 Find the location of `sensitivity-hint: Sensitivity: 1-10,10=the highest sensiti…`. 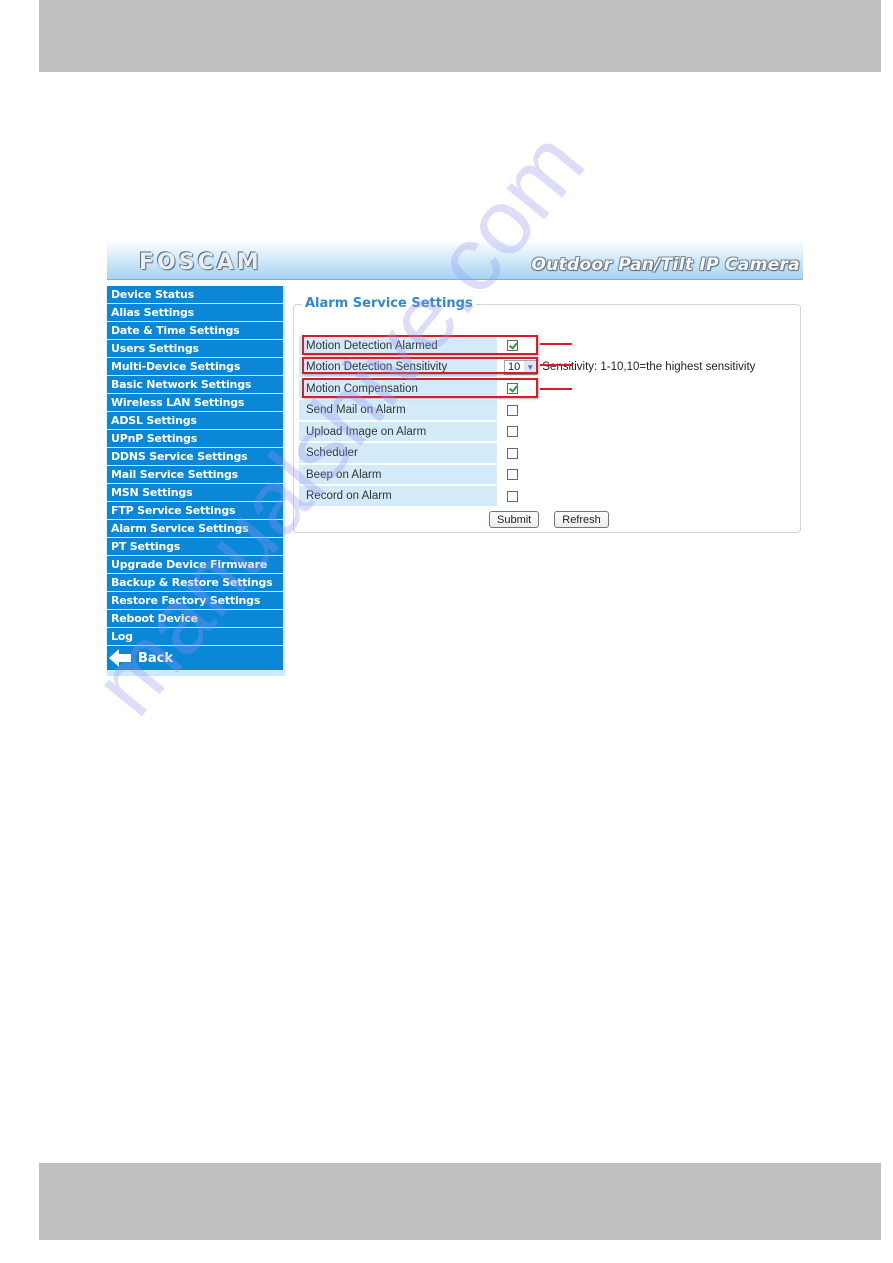

sensitivity-hint: Sensitivity: 1-10,10=the highest sensiti… is located at coordinates (649, 367).